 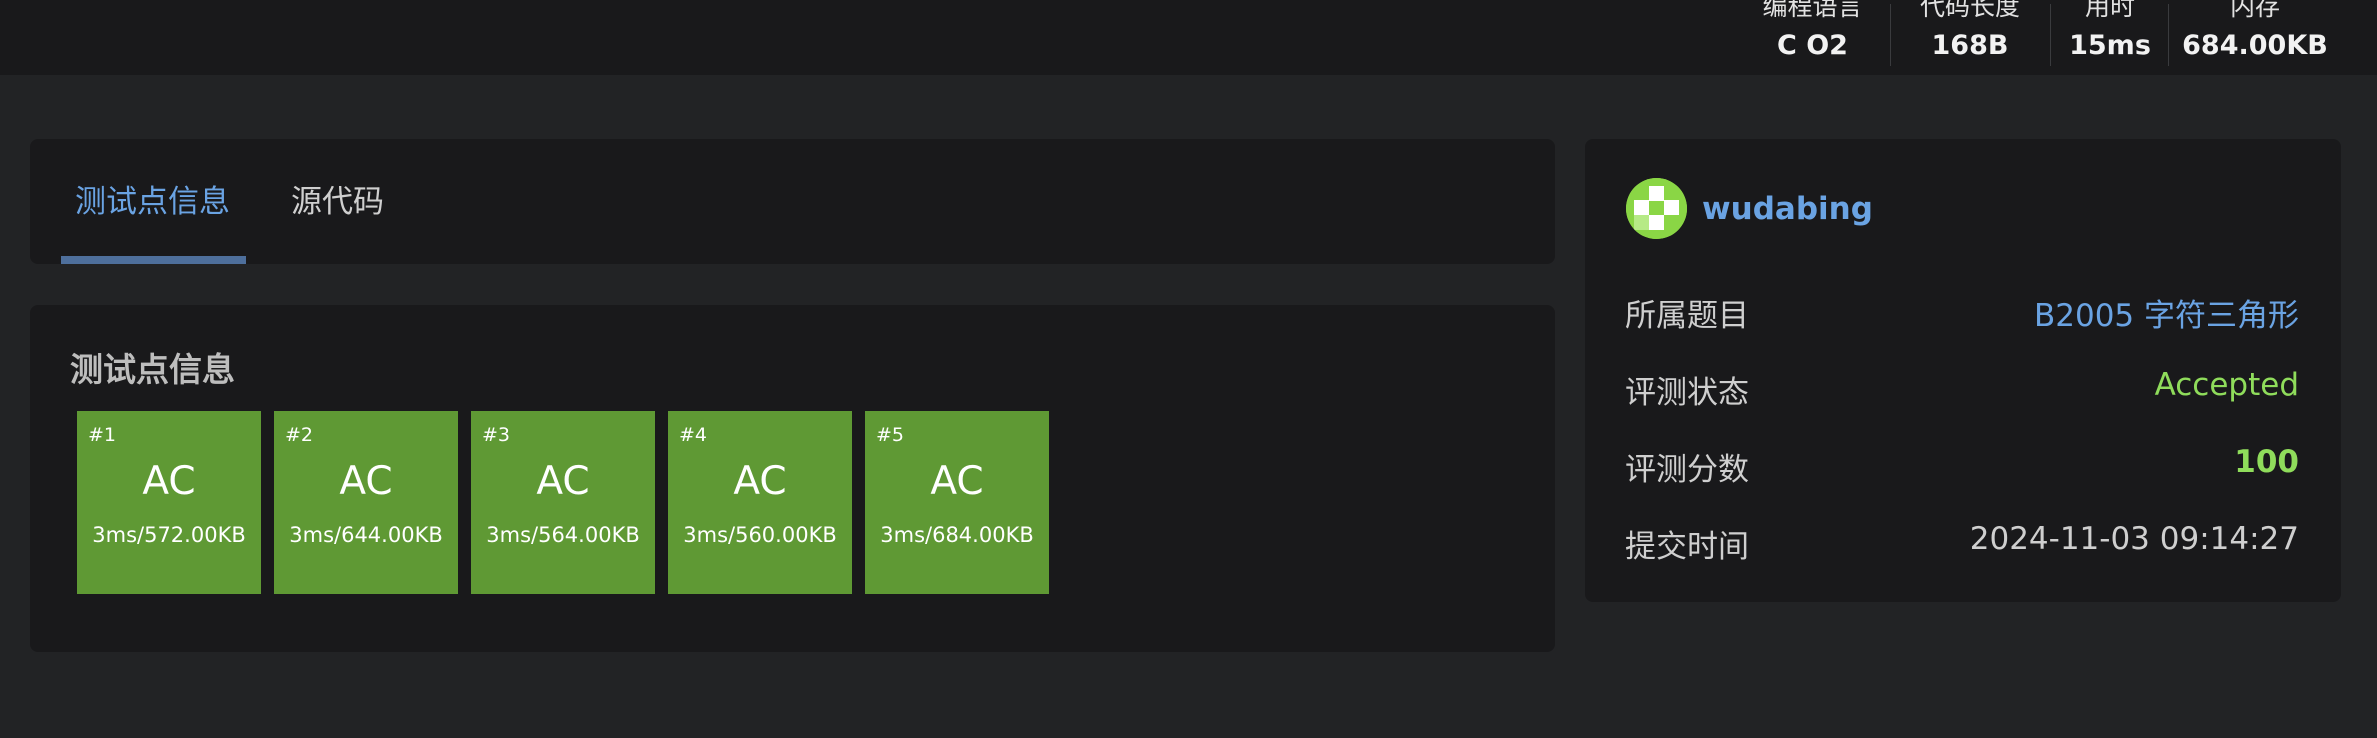 I want to click on testcase-time-memory: 3ms/644.00KB, so click(x=366, y=535).